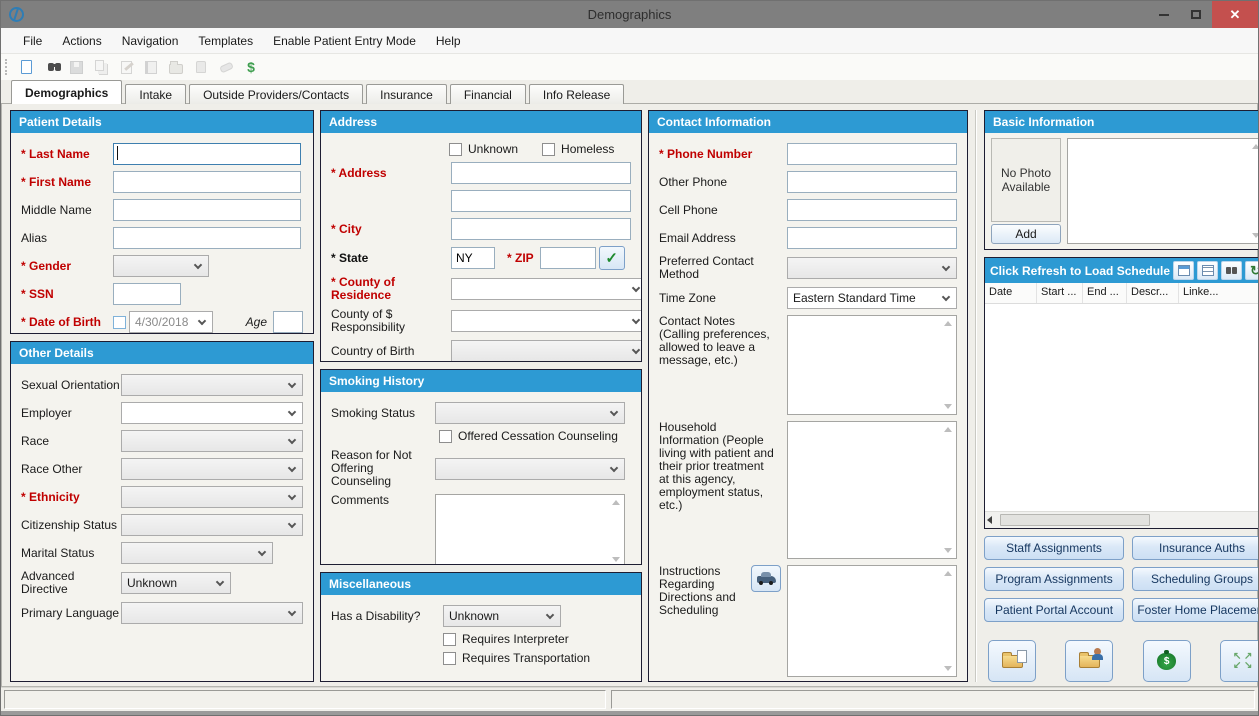 Image resolution: width=1259 pixels, height=716 pixels. I want to click on menu-actions: Actions, so click(81, 41).